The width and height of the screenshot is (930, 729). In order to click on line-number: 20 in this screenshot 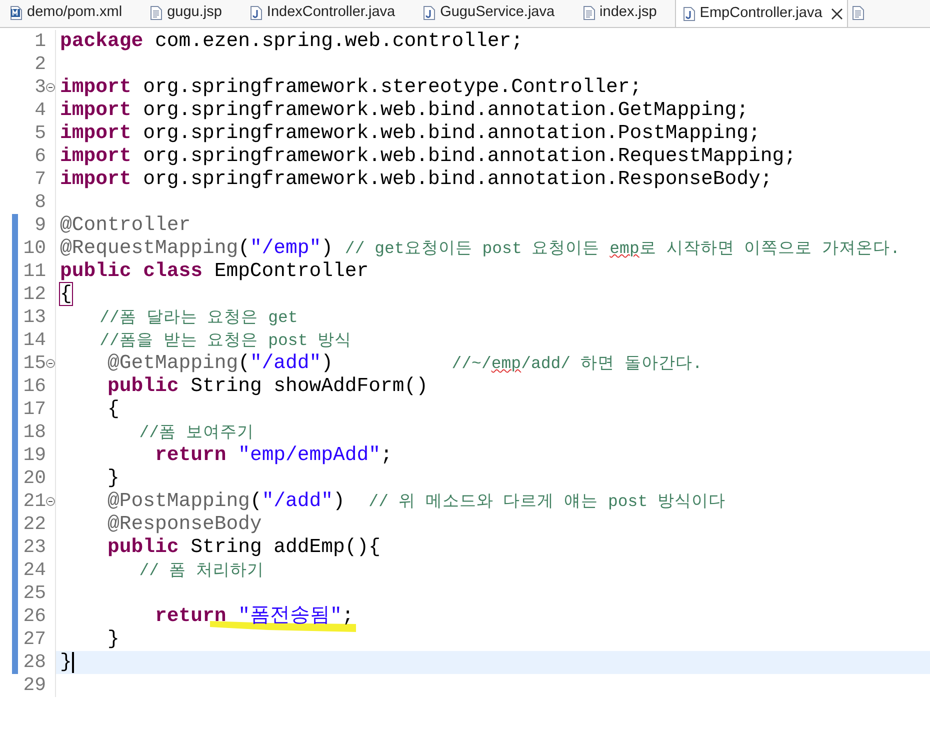, I will do `click(34, 478)`.